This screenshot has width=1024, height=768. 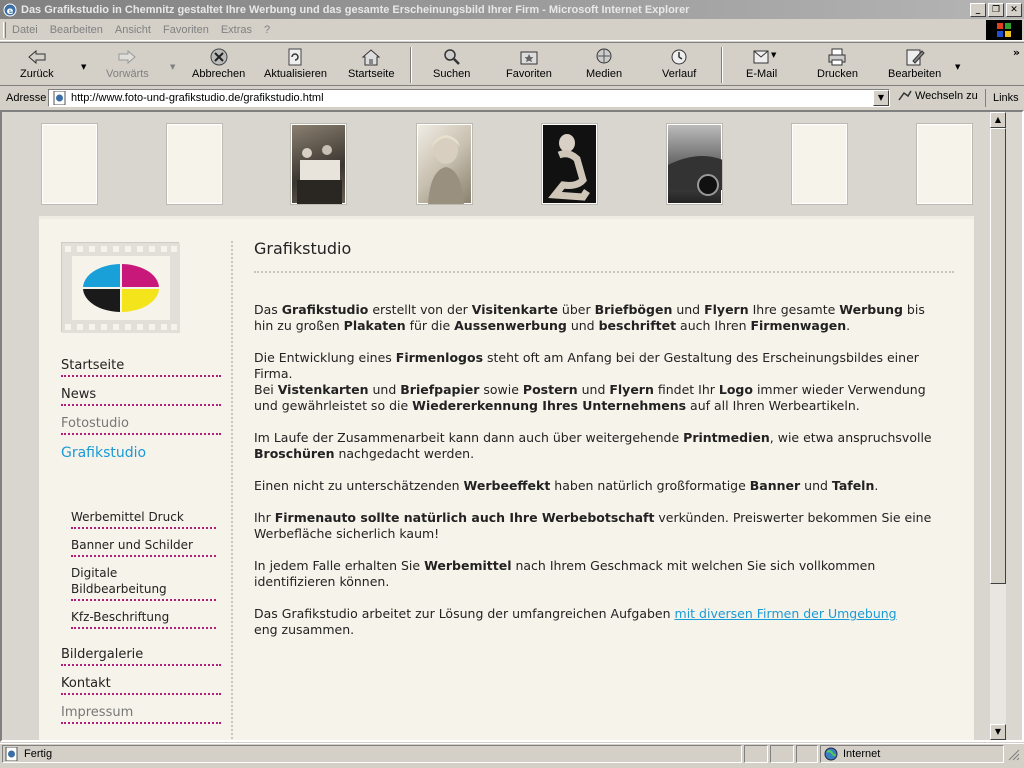 What do you see at coordinates (25, 30) in the screenshot?
I see `menu-datei: Datei` at bounding box center [25, 30].